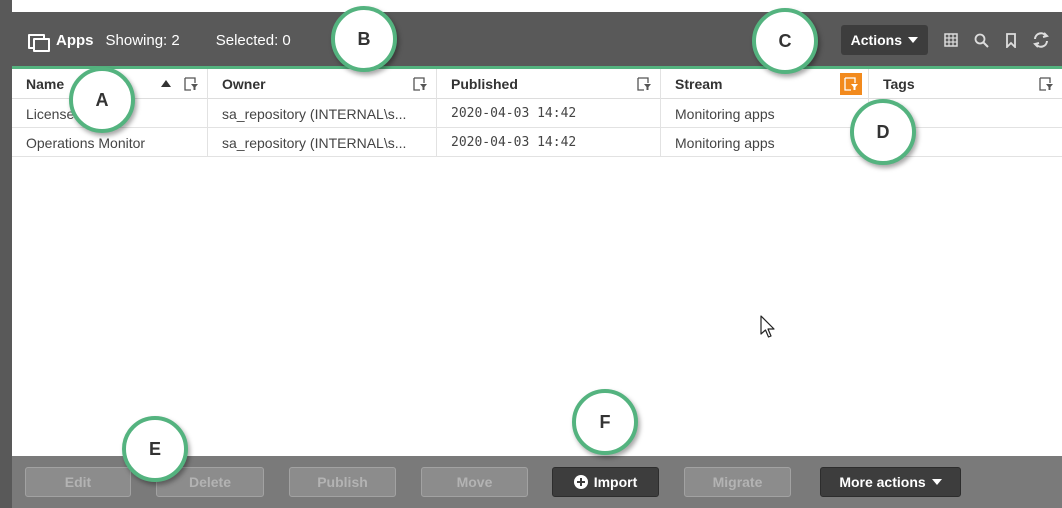 The width and height of the screenshot is (1062, 508). What do you see at coordinates (883, 132) in the screenshot?
I see `callout-d: D` at bounding box center [883, 132].